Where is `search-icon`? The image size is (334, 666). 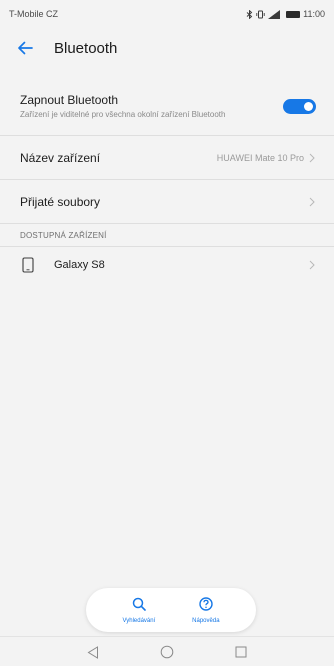
search-icon is located at coordinates (139, 606).